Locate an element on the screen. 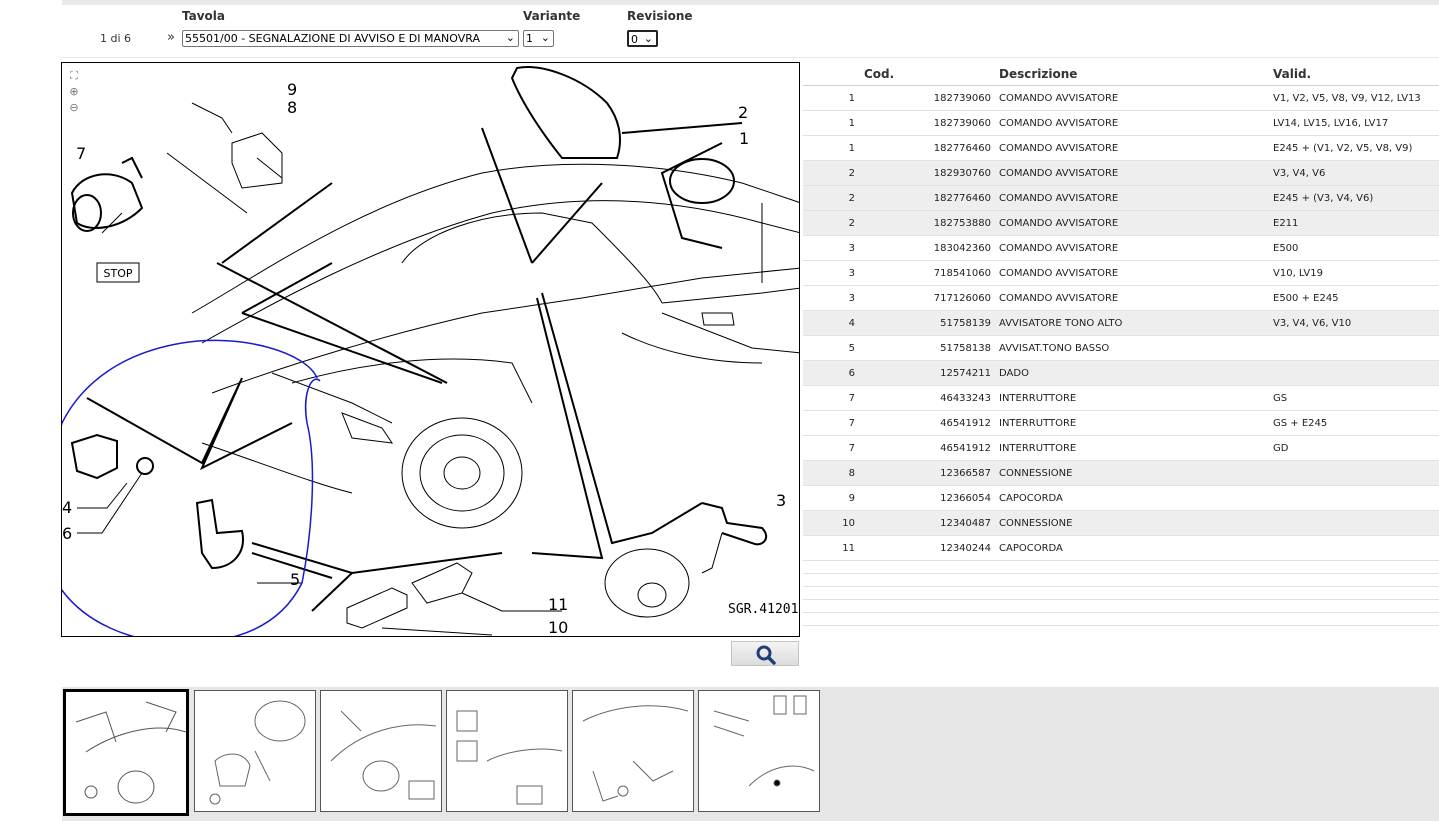 The image size is (1439, 821). callout-4: 4 is located at coordinates (67, 507).